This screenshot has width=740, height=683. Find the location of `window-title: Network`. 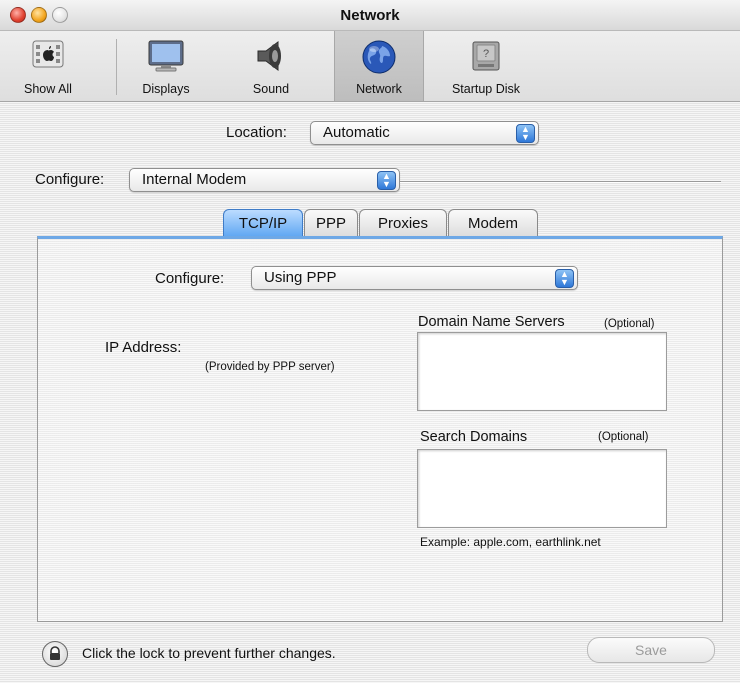

window-title: Network is located at coordinates (370, 15).